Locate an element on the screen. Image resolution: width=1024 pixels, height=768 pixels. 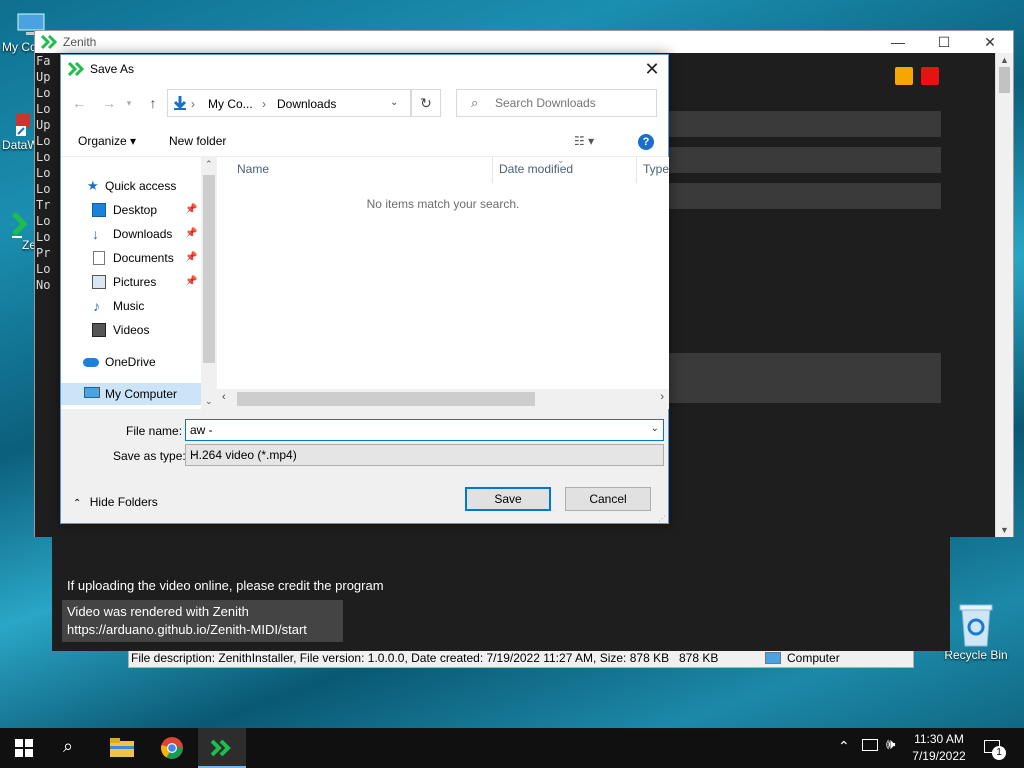
volume-icon: 🕪 is located at coordinates (890, 744).